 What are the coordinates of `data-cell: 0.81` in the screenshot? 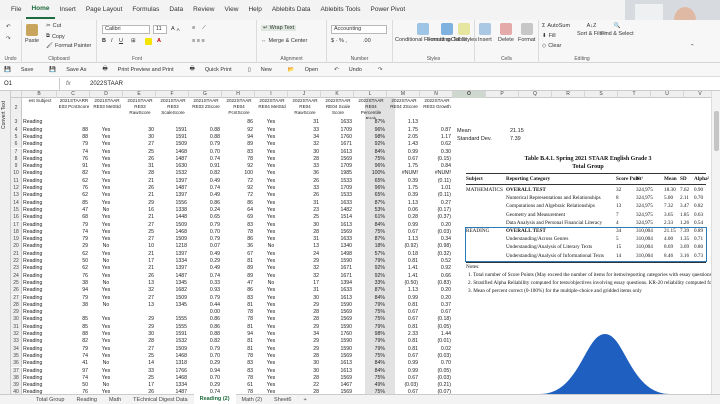 It's located at (404, 349).